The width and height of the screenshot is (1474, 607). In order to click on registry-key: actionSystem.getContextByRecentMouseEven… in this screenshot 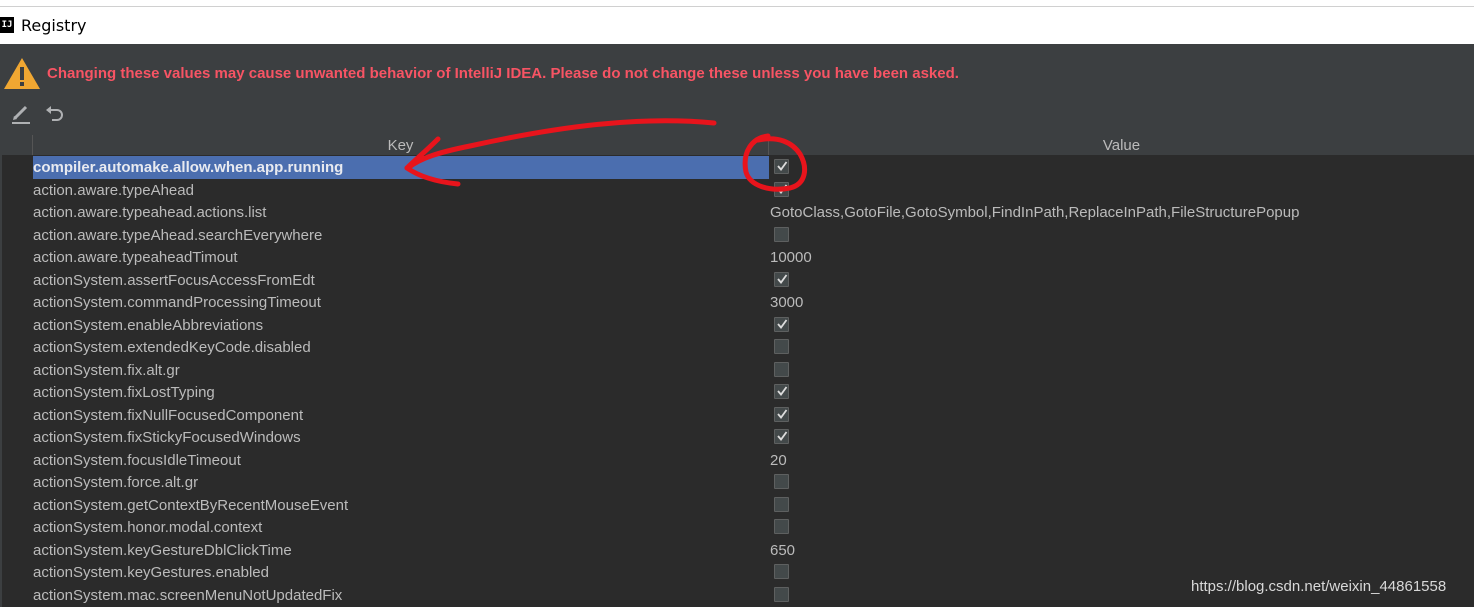, I will do `click(401, 505)`.